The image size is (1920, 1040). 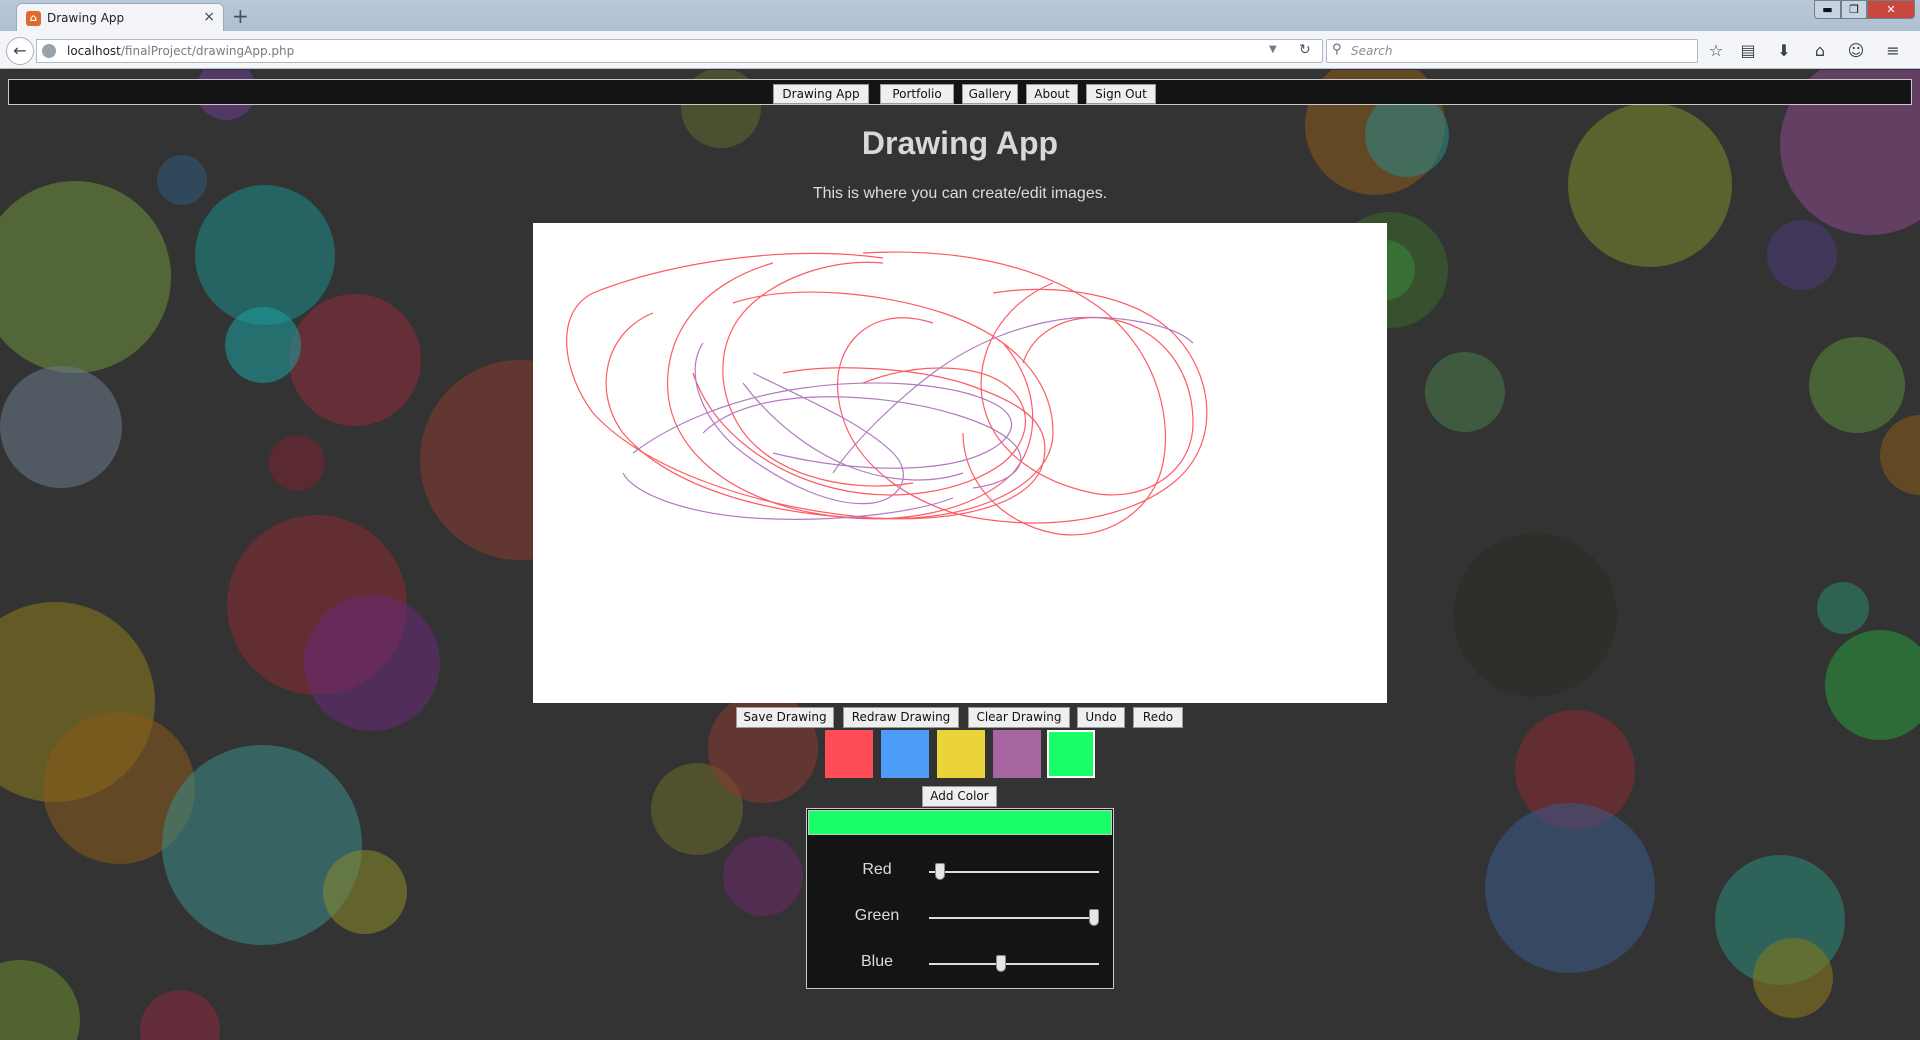 I want to click on color-picker-panel: Red Green Blue, so click(x=960, y=898).